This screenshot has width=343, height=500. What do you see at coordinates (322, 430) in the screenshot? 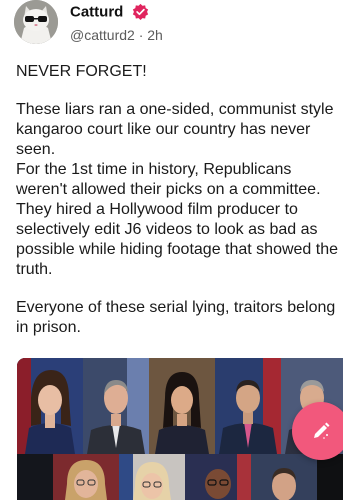
I see `pencil-compose-icon` at bounding box center [322, 430].